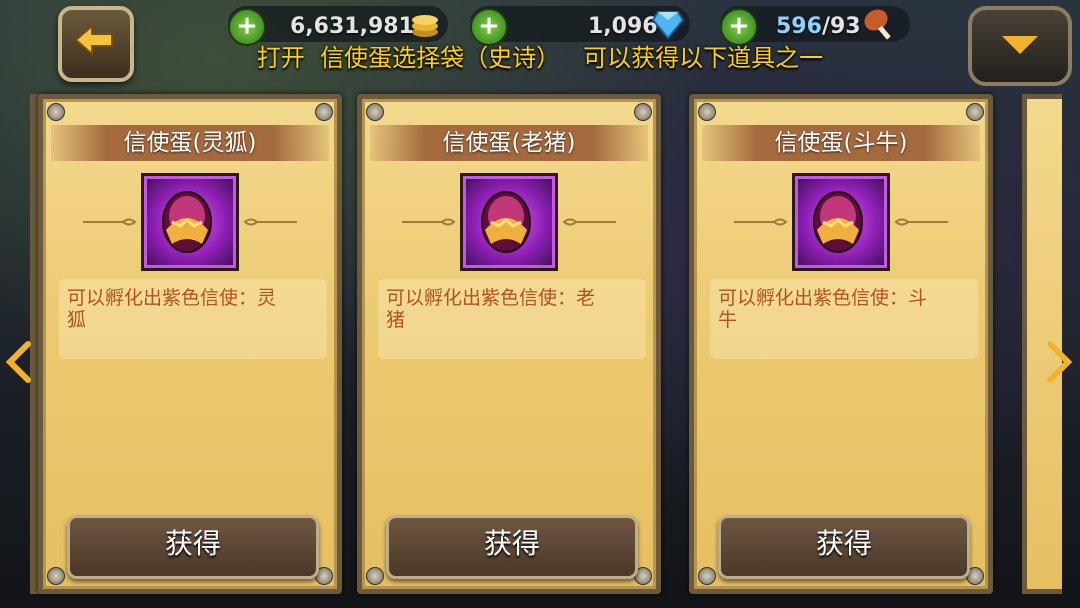 This screenshot has height=608, width=1080. I want to click on item-description-line2: 牛, so click(728, 320).